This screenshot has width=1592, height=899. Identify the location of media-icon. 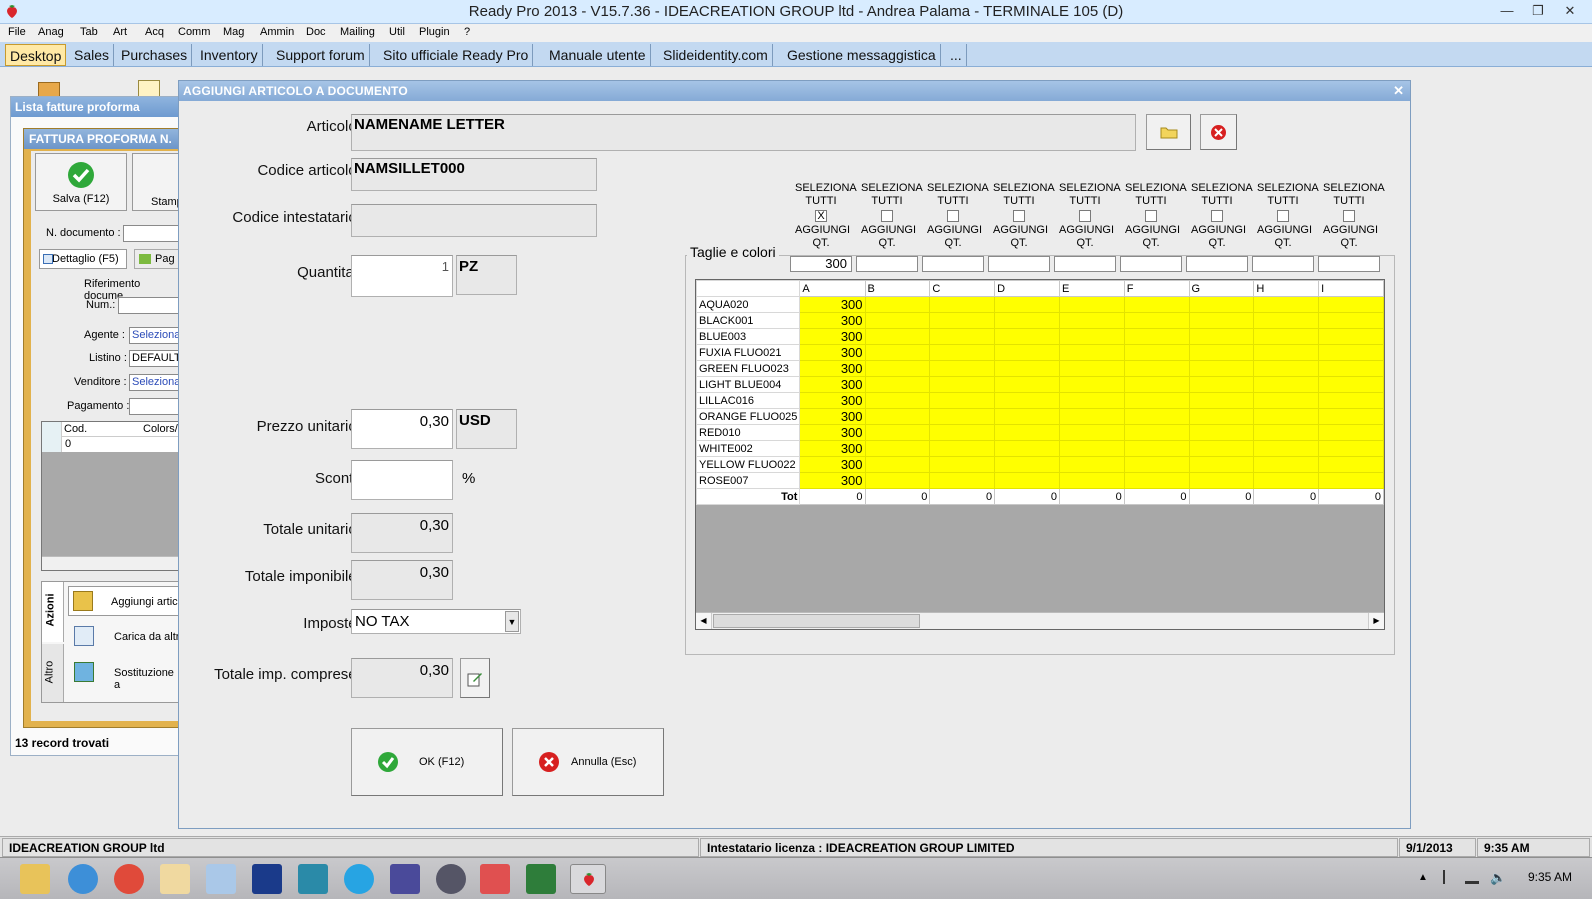
(451, 879).